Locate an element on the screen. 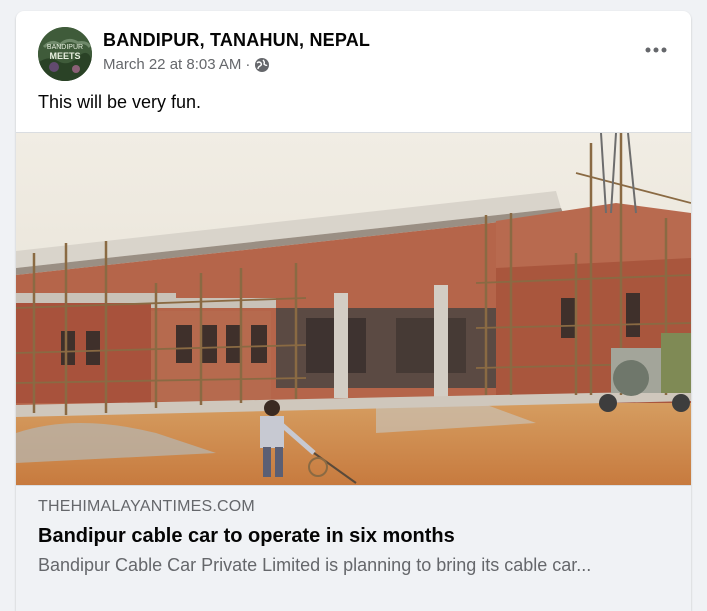 This screenshot has width=707, height=611. page-name-link: BANDIPUR, TANAHUN, NEPAL is located at coordinates (236, 40).